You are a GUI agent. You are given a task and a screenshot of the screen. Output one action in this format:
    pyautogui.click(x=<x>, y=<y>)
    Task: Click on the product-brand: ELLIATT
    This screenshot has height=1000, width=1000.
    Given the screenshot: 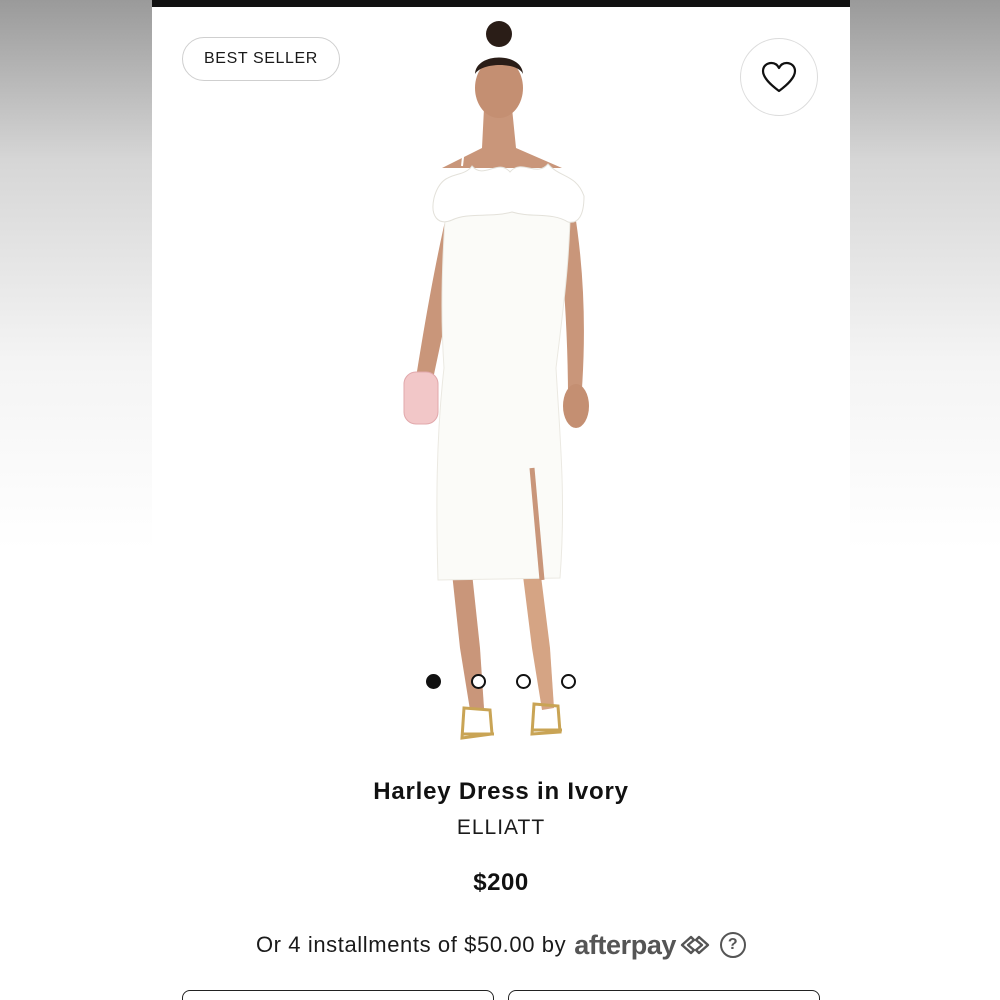 What is the action you would take?
    pyautogui.click(x=501, y=828)
    